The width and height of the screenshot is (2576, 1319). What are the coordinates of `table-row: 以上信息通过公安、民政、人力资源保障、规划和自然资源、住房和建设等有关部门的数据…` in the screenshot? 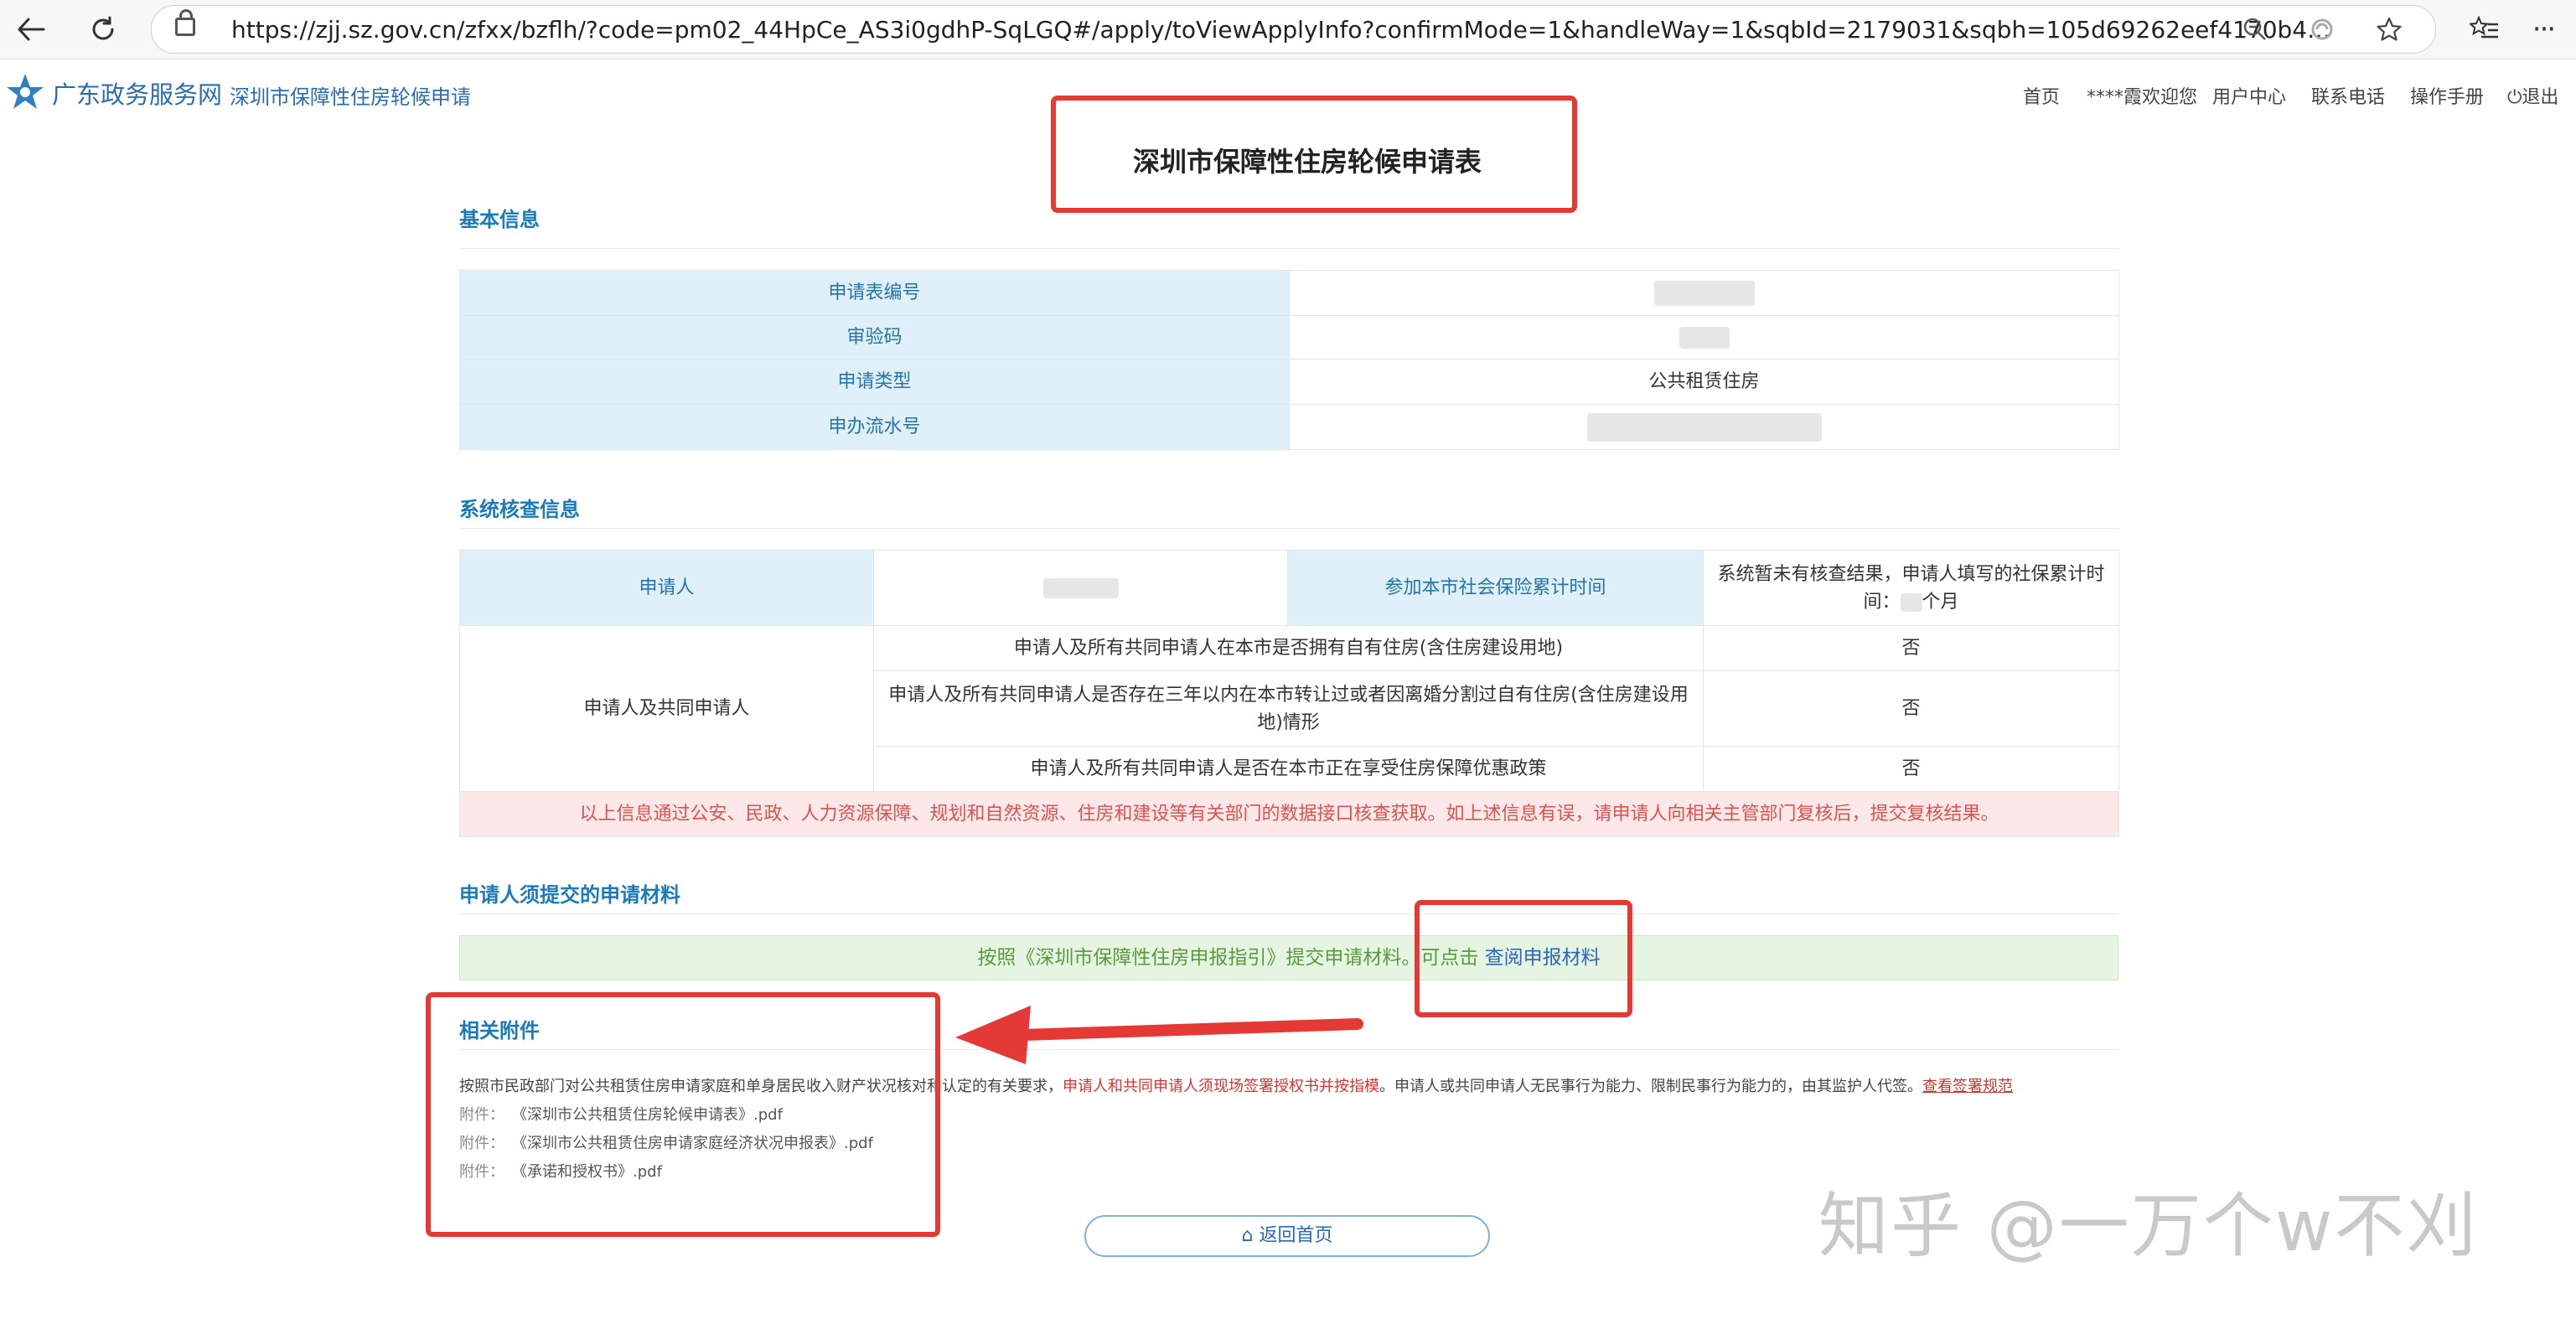 It's located at (1289, 814).